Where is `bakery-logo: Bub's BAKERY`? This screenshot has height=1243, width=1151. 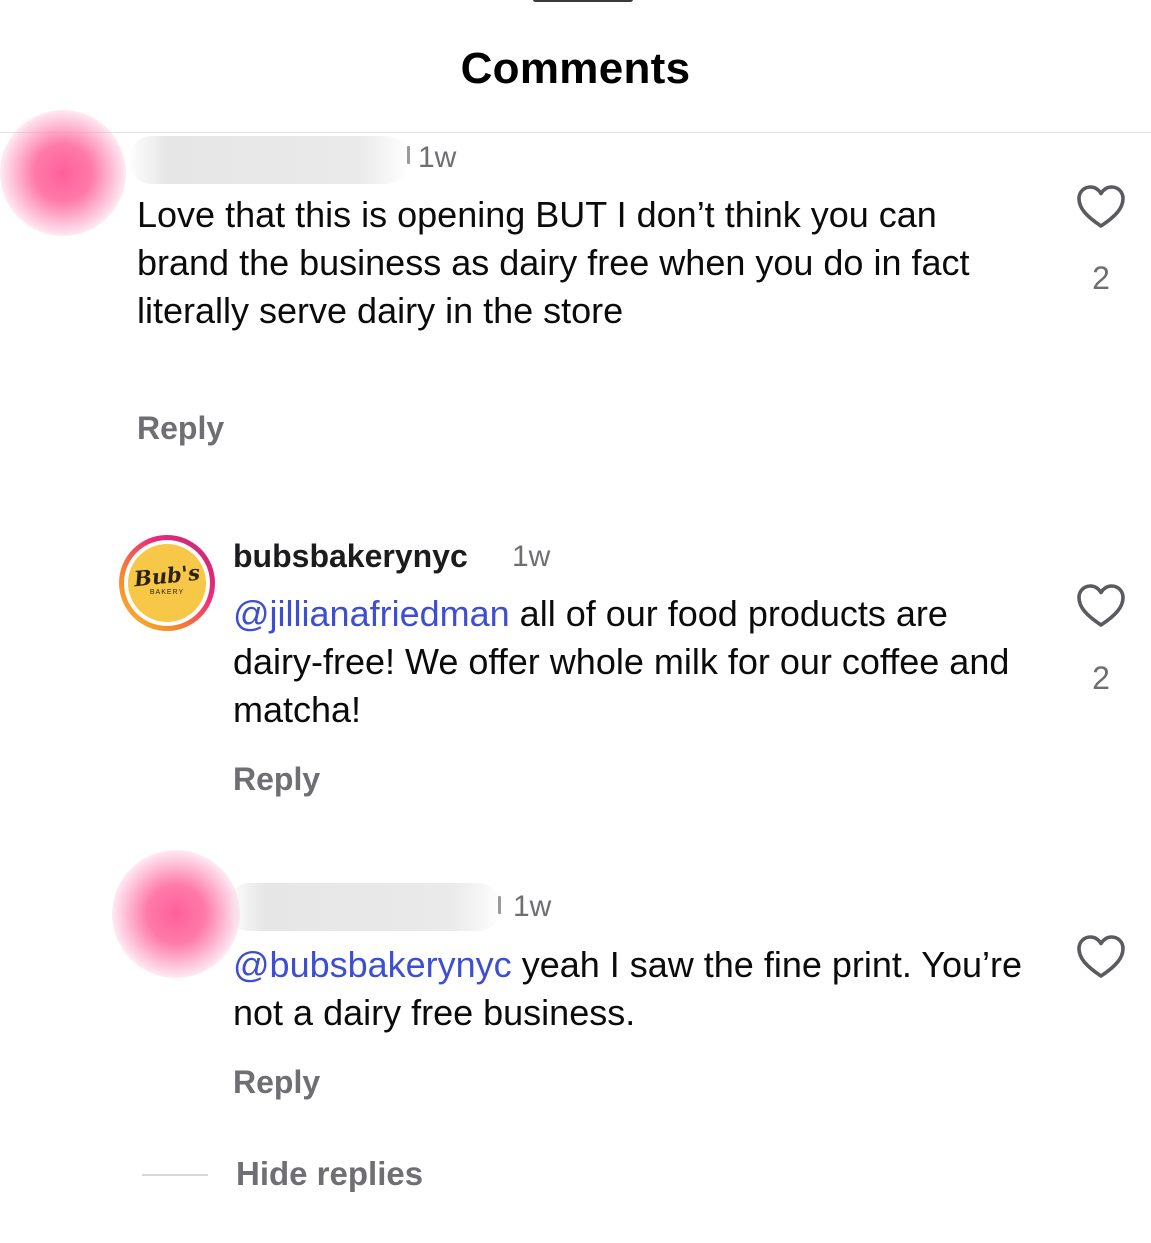 bakery-logo: Bub's BAKERY is located at coordinates (167, 583).